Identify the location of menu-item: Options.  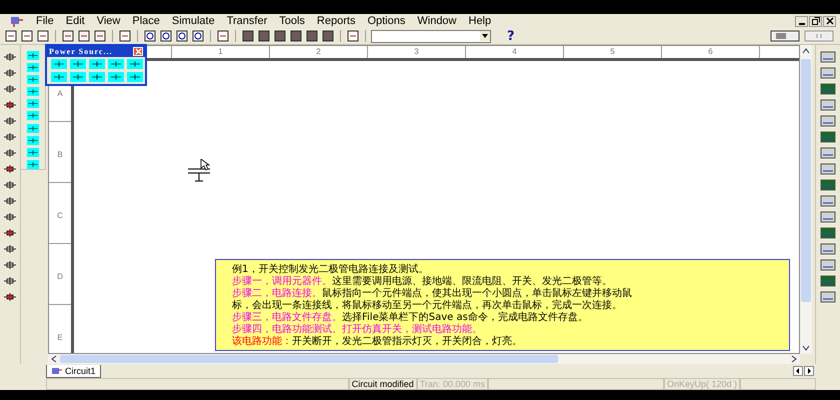
(386, 21).